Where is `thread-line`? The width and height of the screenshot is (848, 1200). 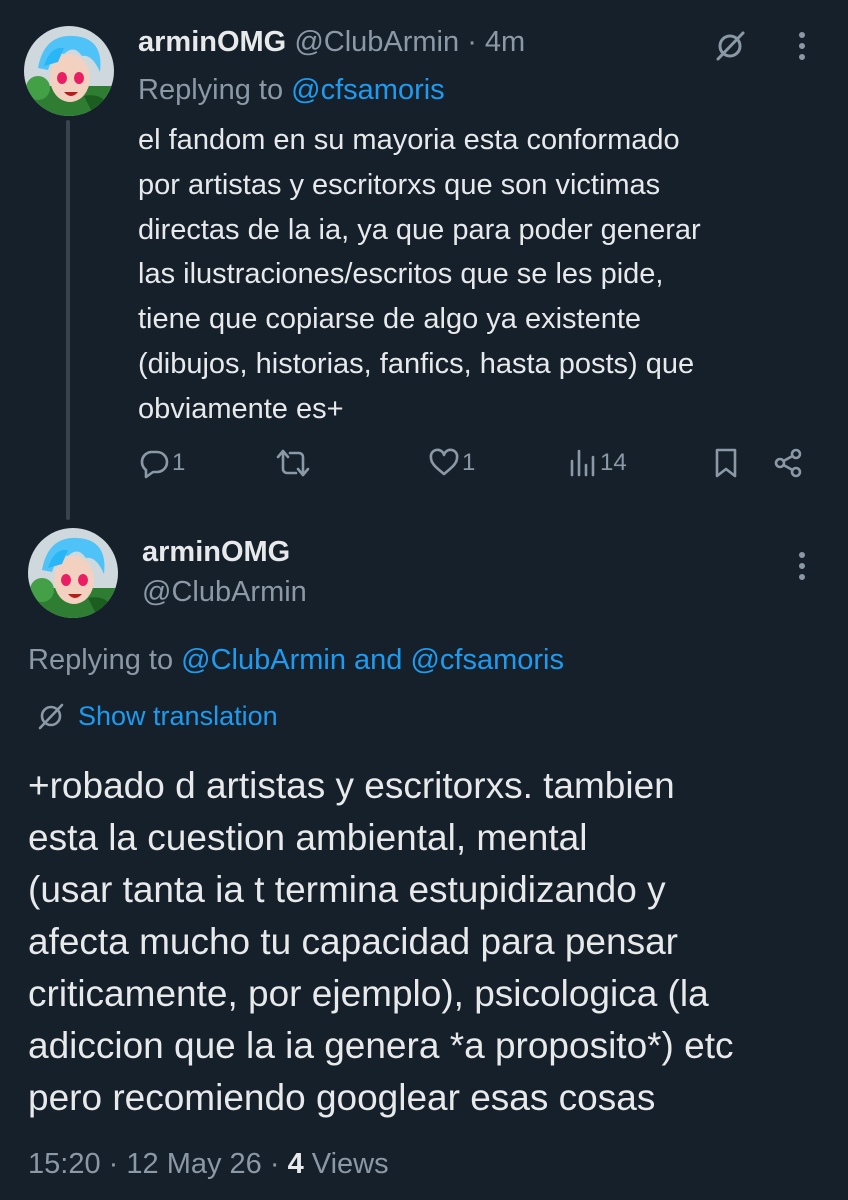 thread-line is located at coordinates (68, 320).